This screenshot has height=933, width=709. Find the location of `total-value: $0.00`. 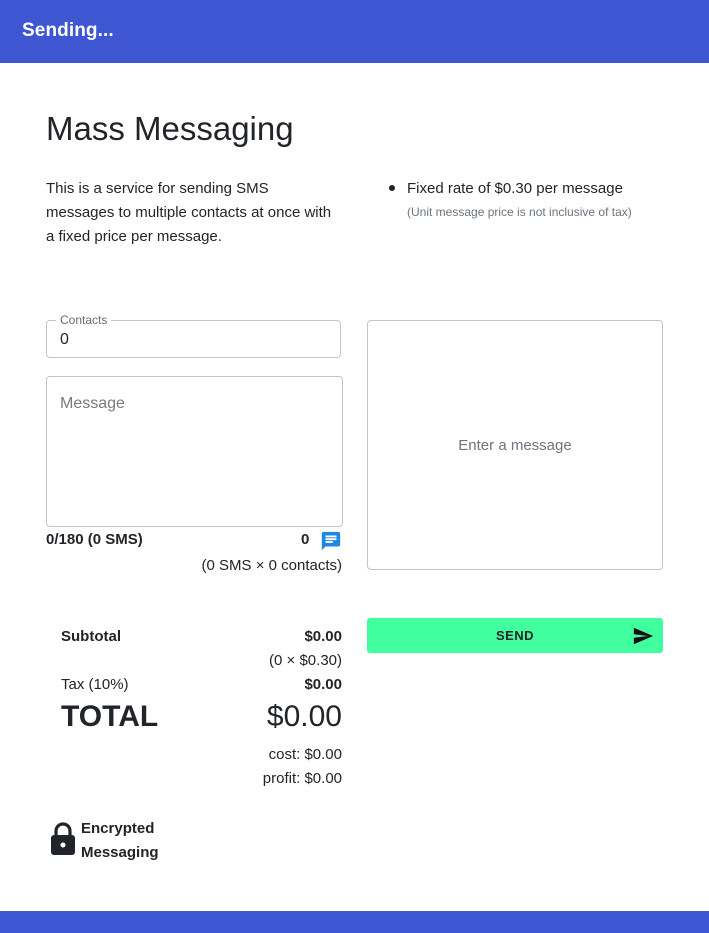

total-value: $0.00 is located at coordinates (304, 716).